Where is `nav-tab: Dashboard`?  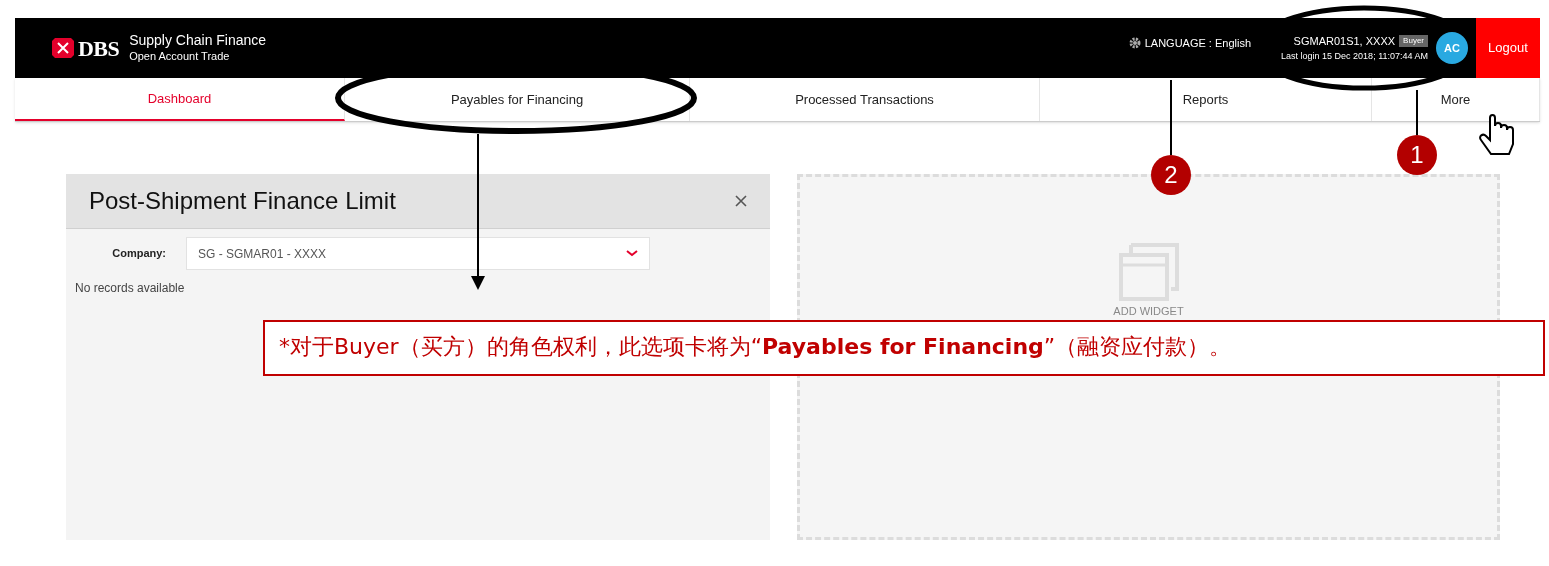 nav-tab: Dashboard is located at coordinates (180, 99).